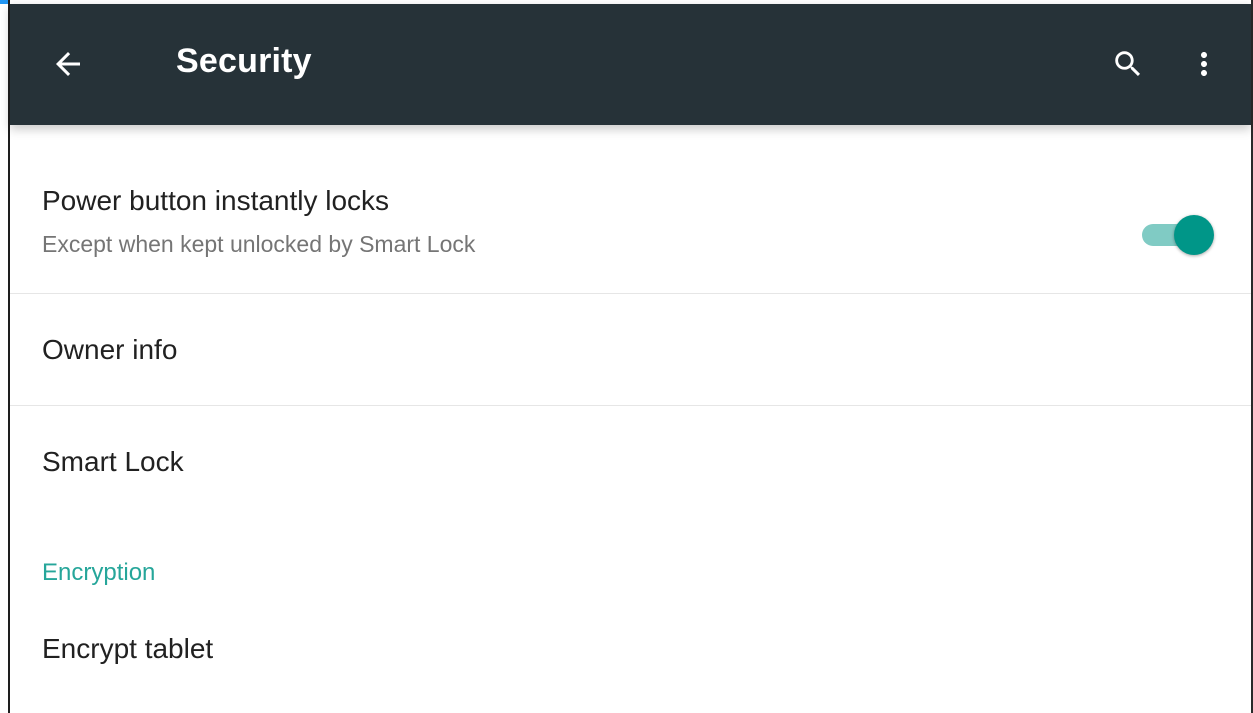 This screenshot has width=1253, height=713. Describe the element at coordinates (259, 244) in the screenshot. I see `setting-summary: Except when kept unlocked by Smart Lock` at that location.